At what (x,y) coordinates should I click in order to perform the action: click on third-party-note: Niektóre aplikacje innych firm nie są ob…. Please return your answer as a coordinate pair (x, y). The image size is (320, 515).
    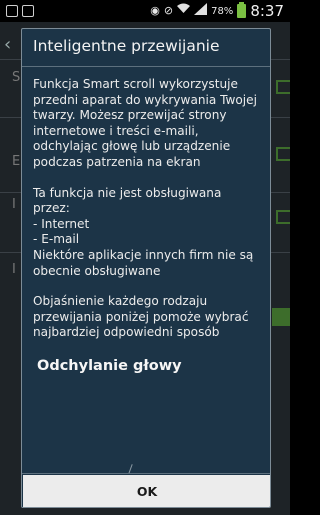
    Looking at the image, I should click on (143, 262).